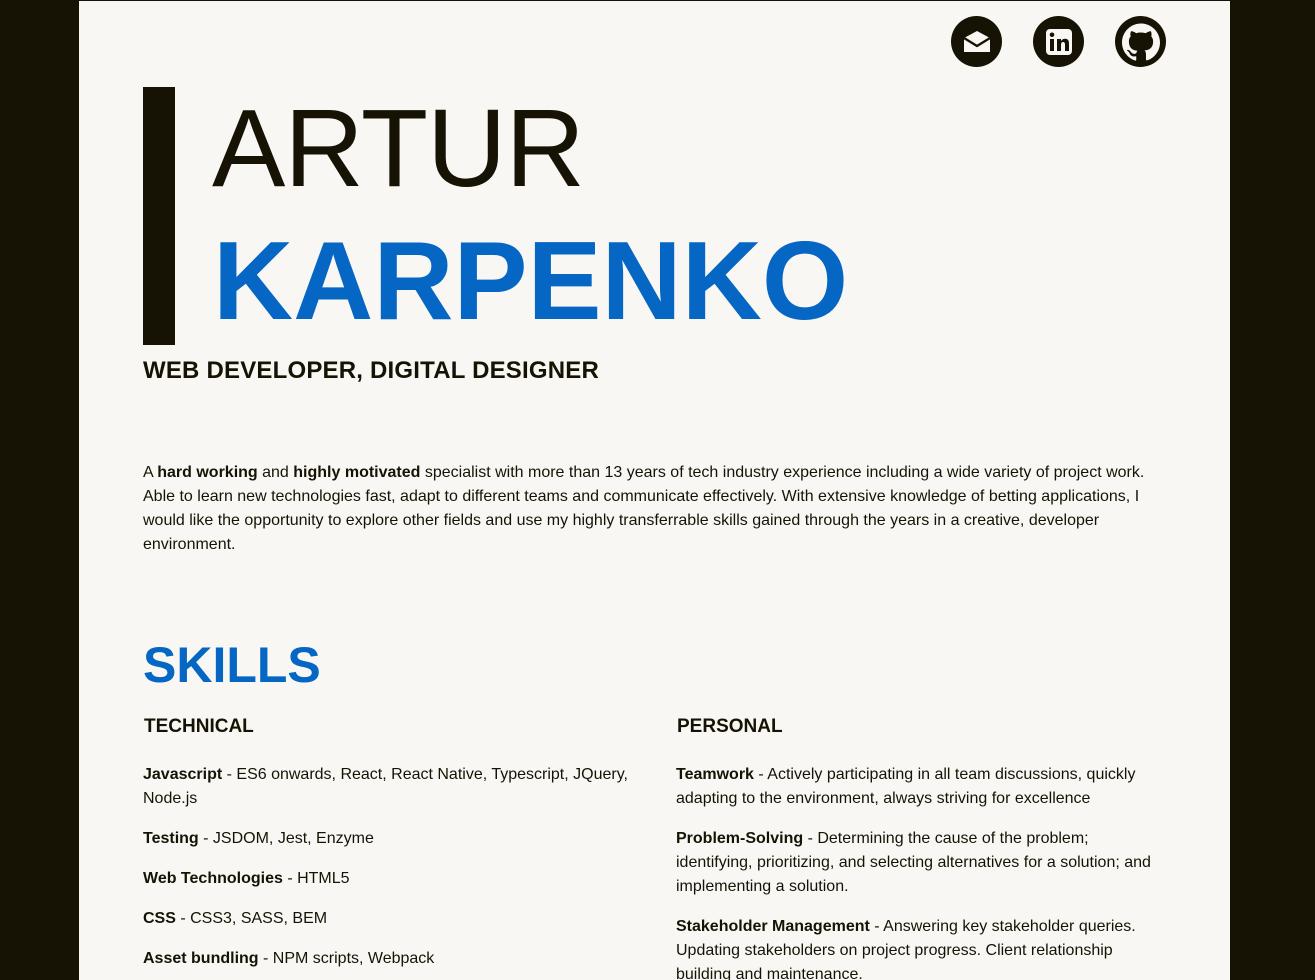  What do you see at coordinates (199, 726) in the screenshot?
I see `technical-heading: TECHNICAL` at bounding box center [199, 726].